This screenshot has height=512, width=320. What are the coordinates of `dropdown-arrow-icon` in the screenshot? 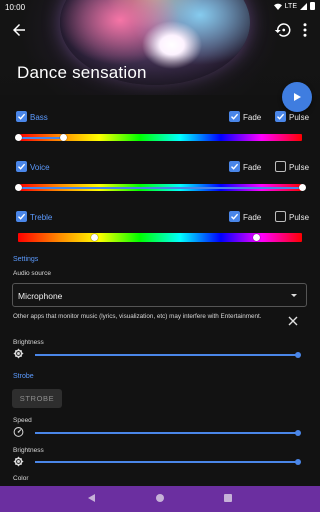 It's located at (294, 295).